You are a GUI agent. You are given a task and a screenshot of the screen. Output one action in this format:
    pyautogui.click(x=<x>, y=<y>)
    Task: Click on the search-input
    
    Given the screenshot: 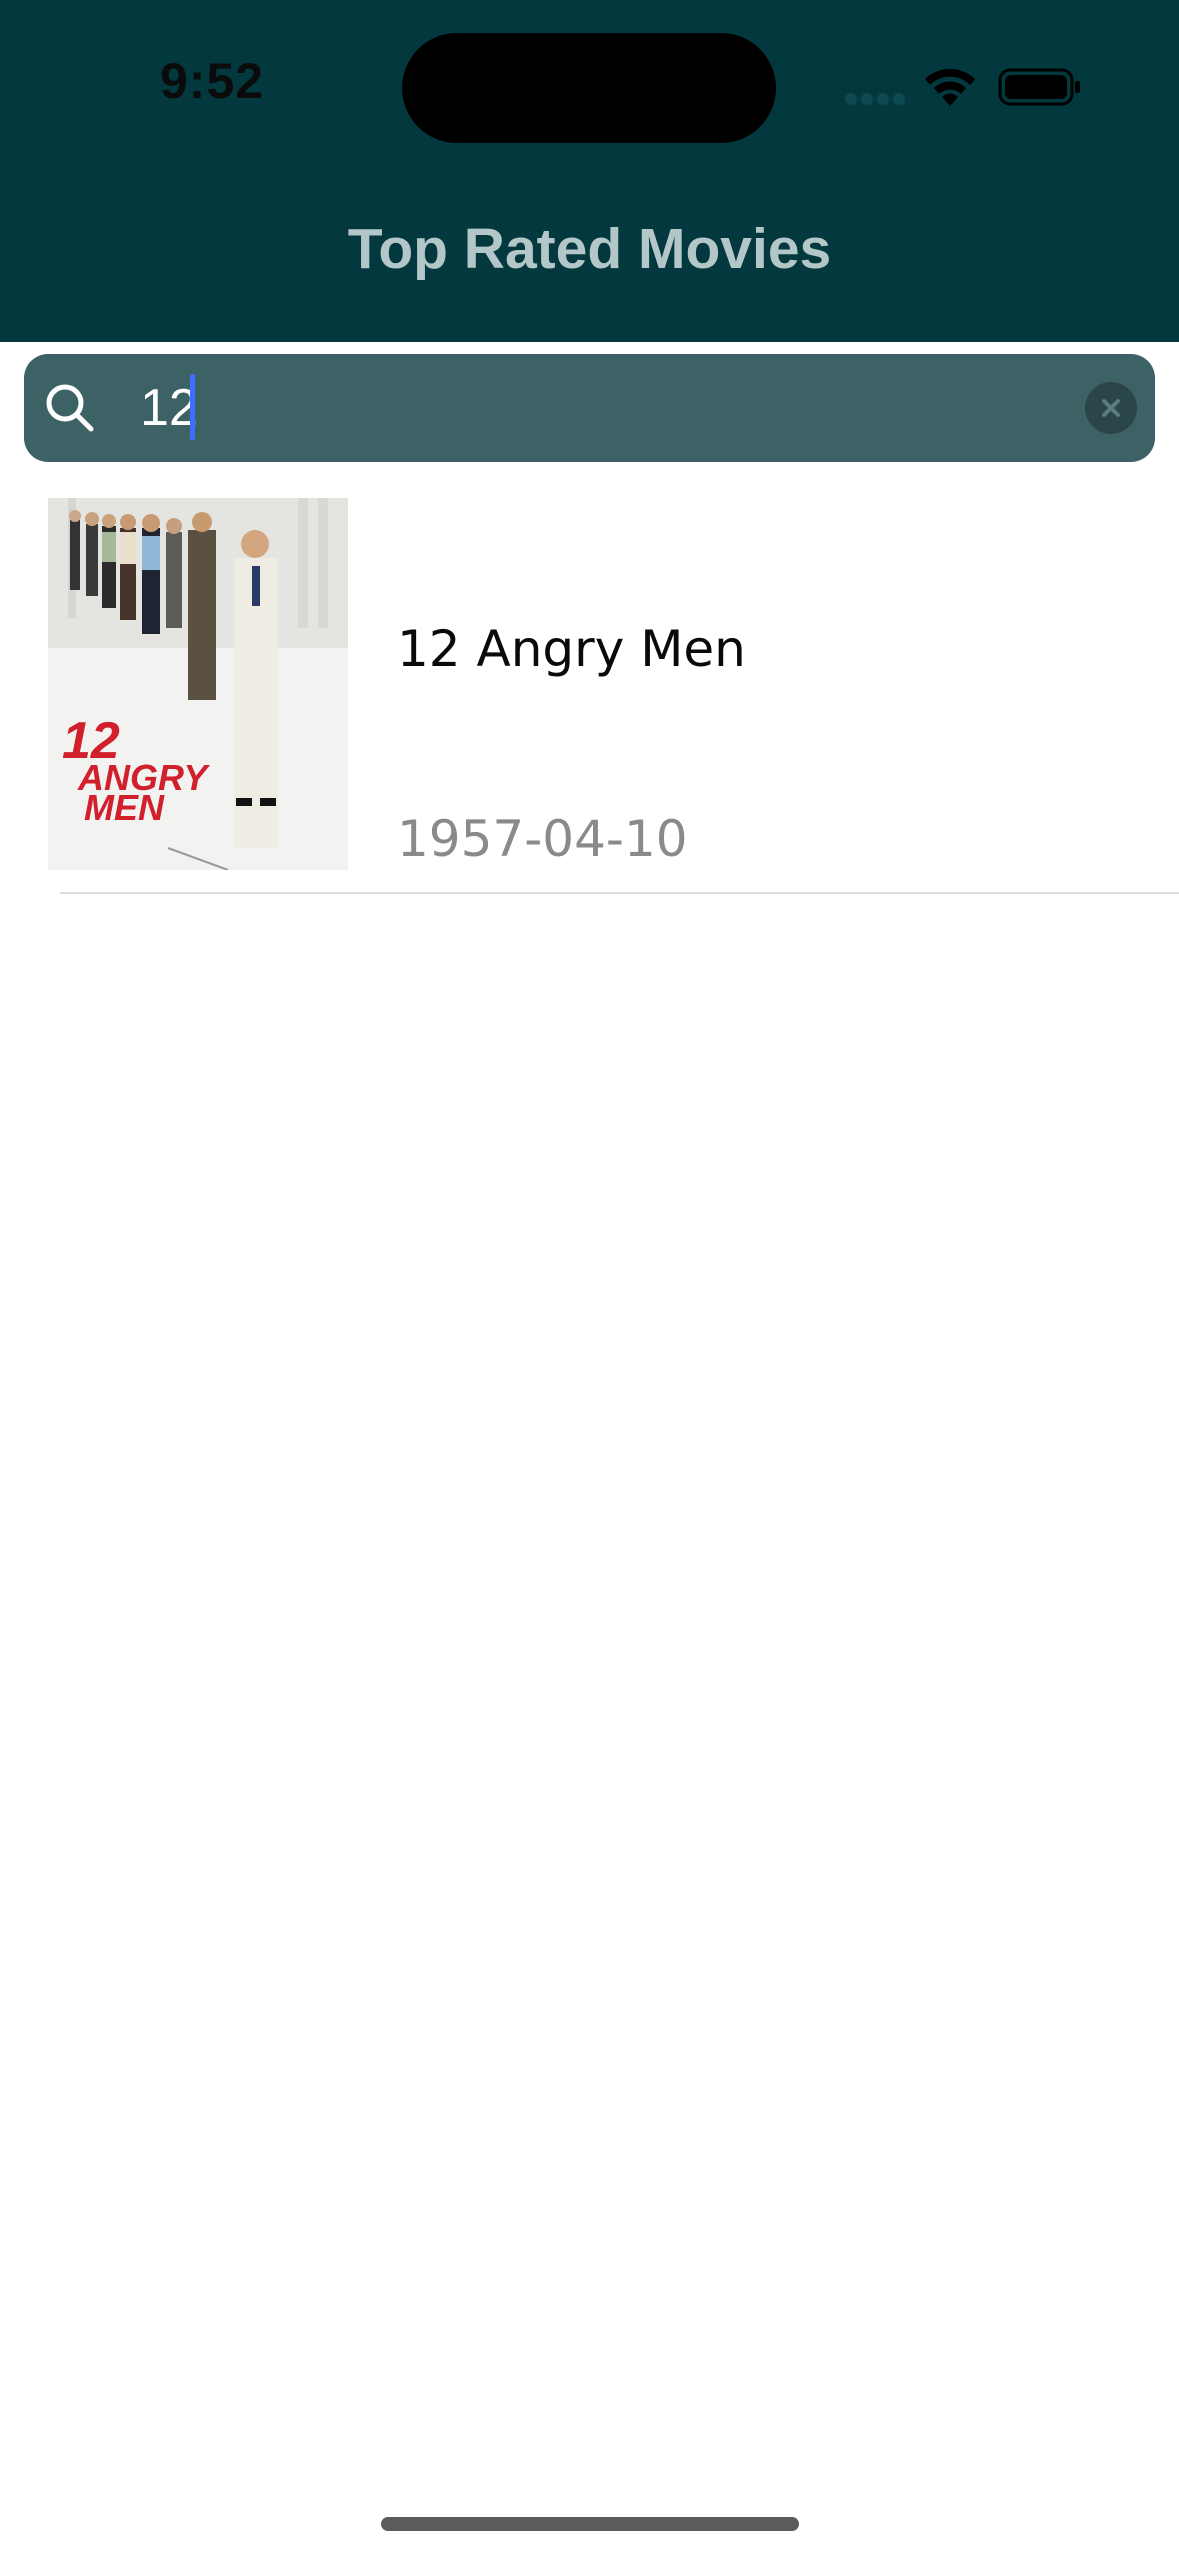 What is the action you would take?
    pyautogui.click(x=578, y=408)
    